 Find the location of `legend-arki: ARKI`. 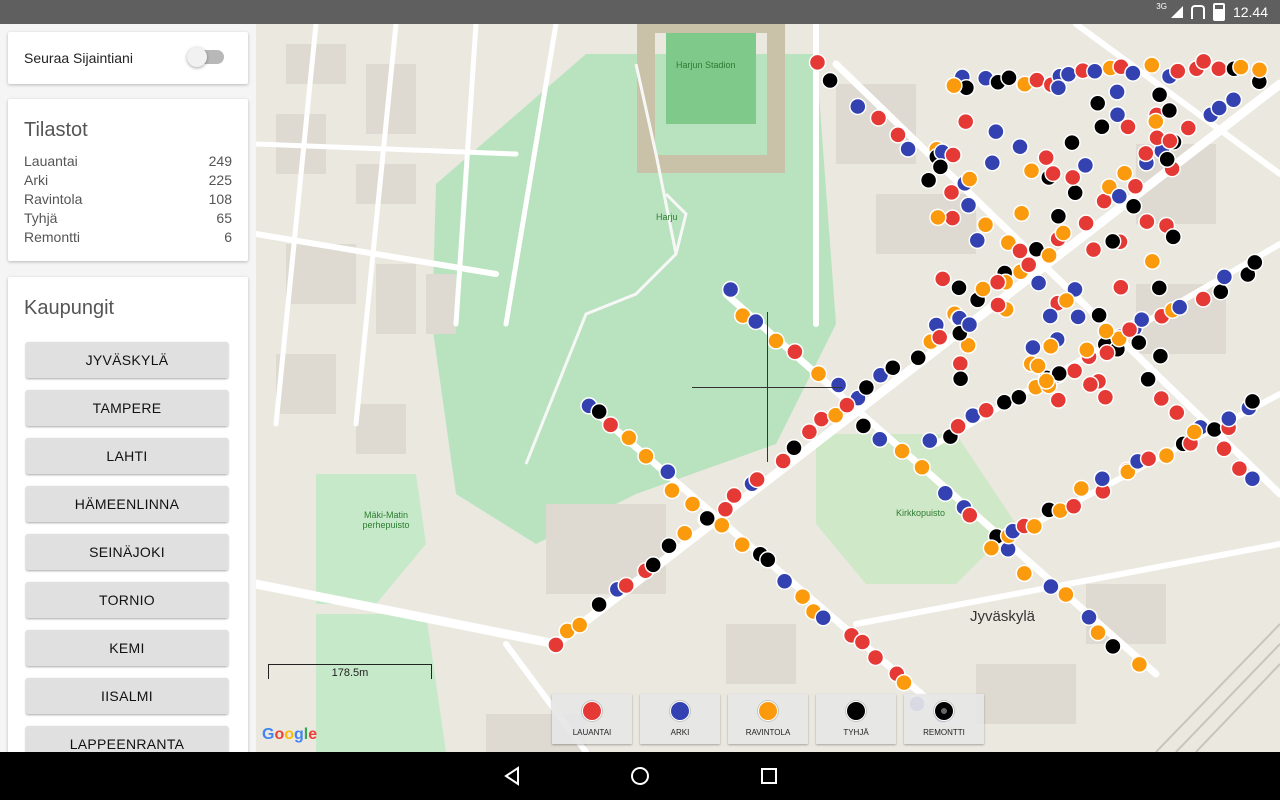

legend-arki: ARKI is located at coordinates (680, 719).